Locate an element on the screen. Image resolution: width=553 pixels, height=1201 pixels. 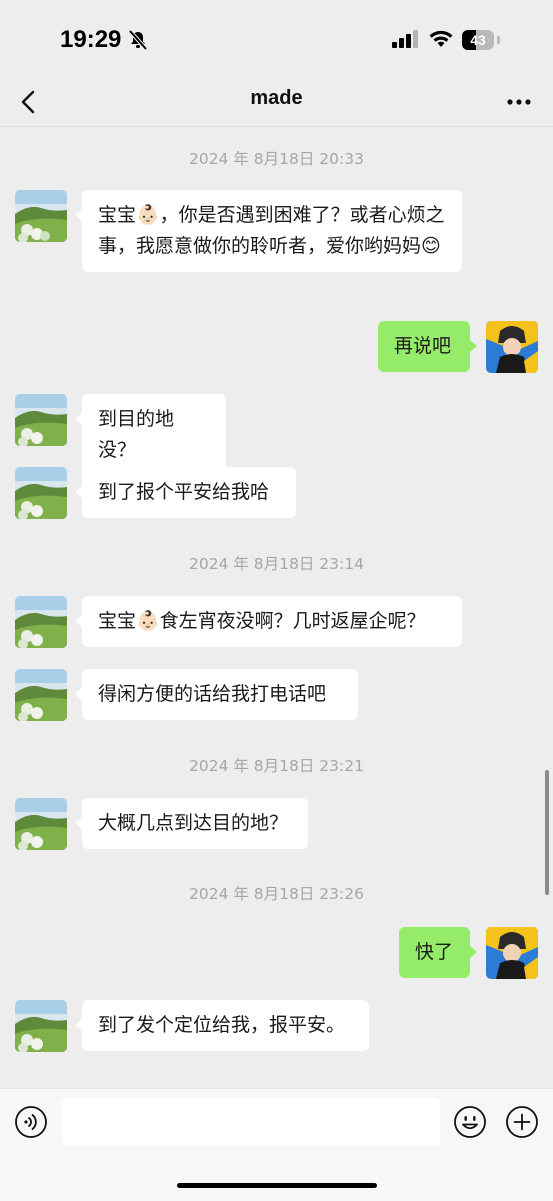
battery-percentage: 43 is located at coordinates (478, 40).